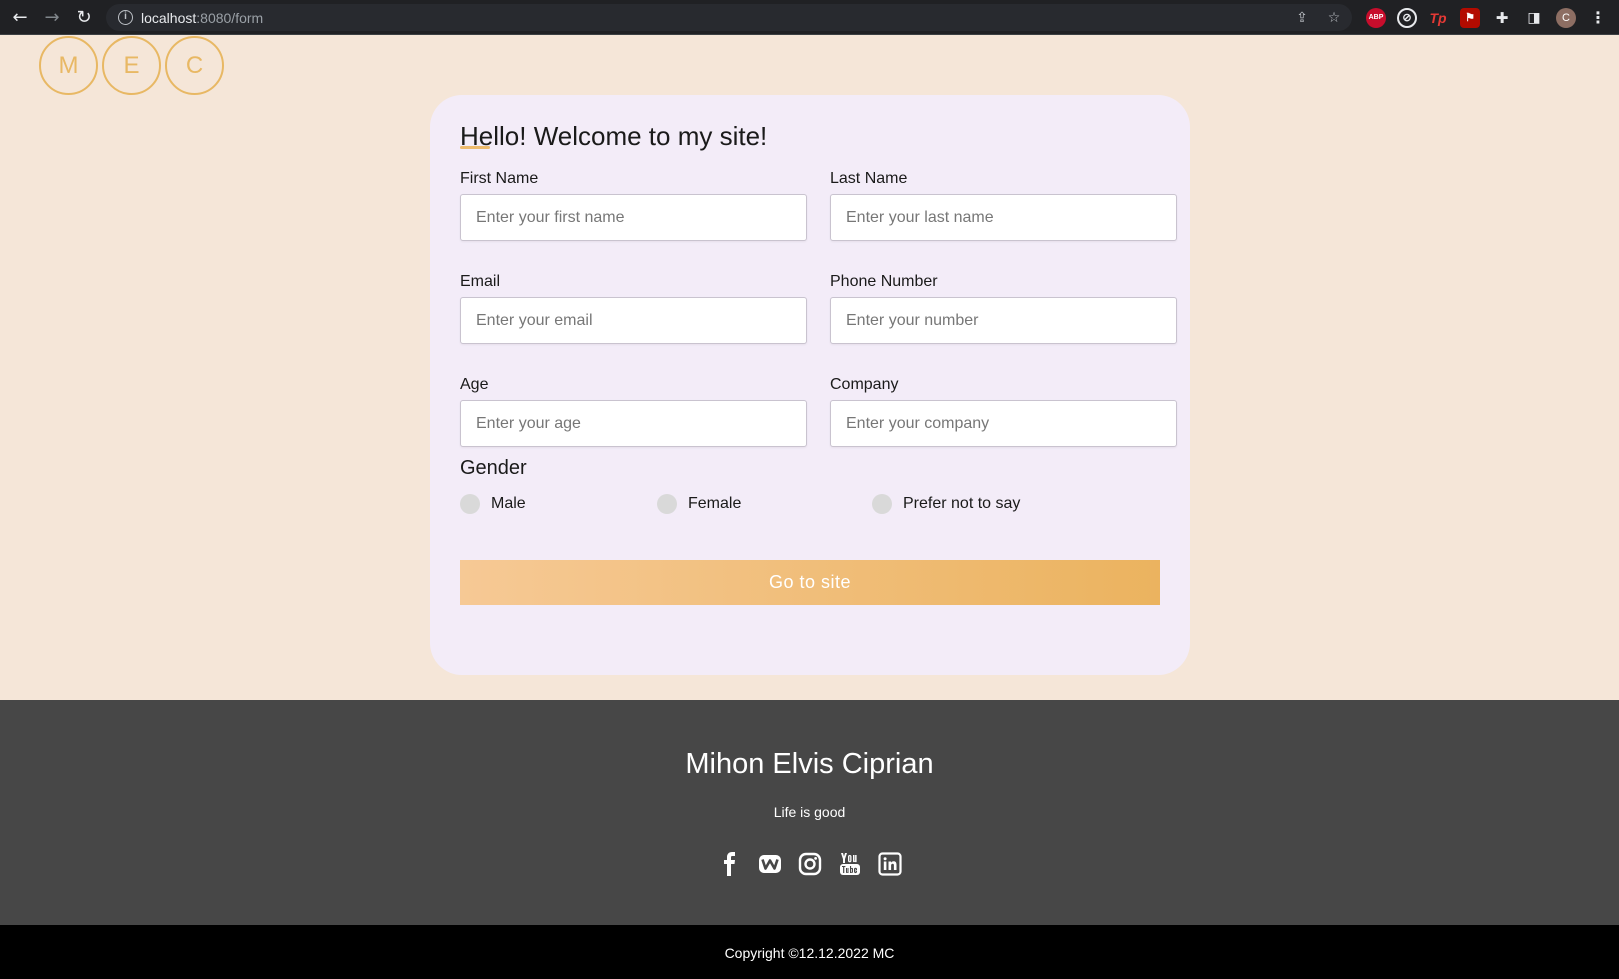  Describe the element at coordinates (1534, 18) in the screenshot. I see `side-panel-icon: ◨` at that location.